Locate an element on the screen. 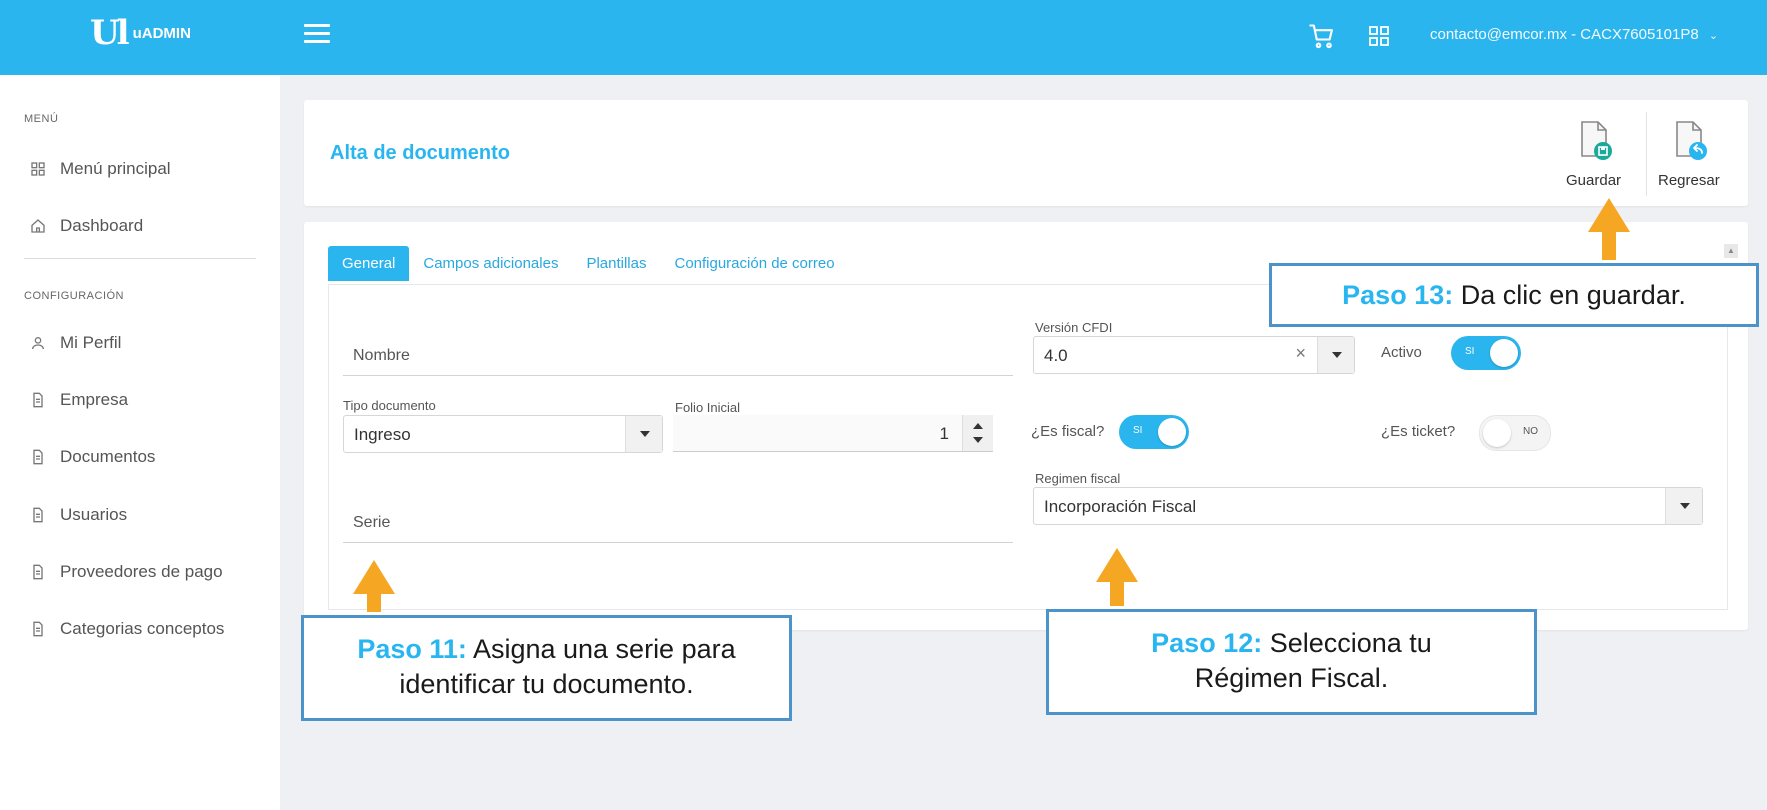 The width and height of the screenshot is (1767, 810). version-cfdi-label: Versión CFDI is located at coordinates (1074, 327).